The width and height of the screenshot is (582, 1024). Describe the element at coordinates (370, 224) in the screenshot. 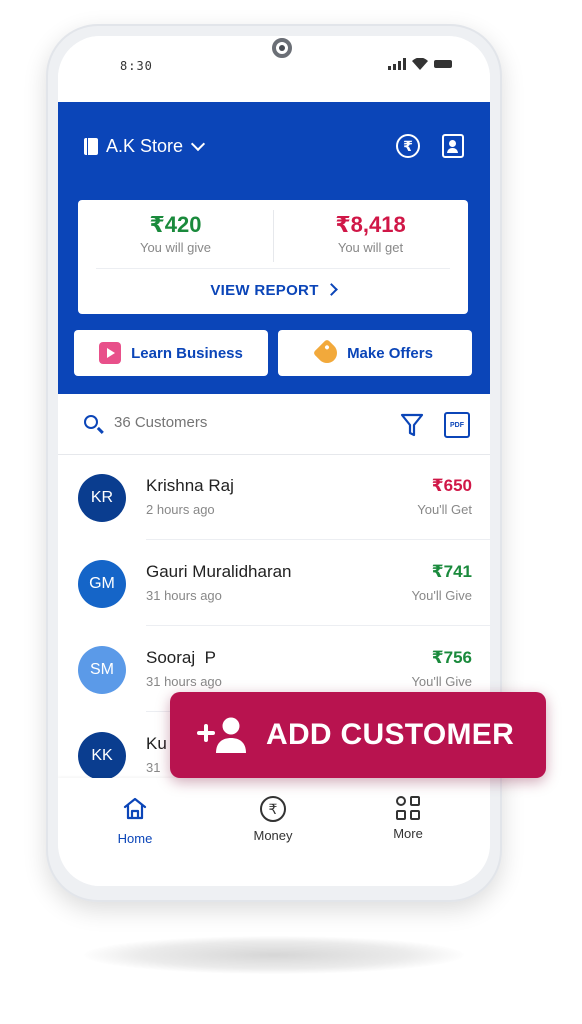

I see `get-amount: ₹8,418` at that location.